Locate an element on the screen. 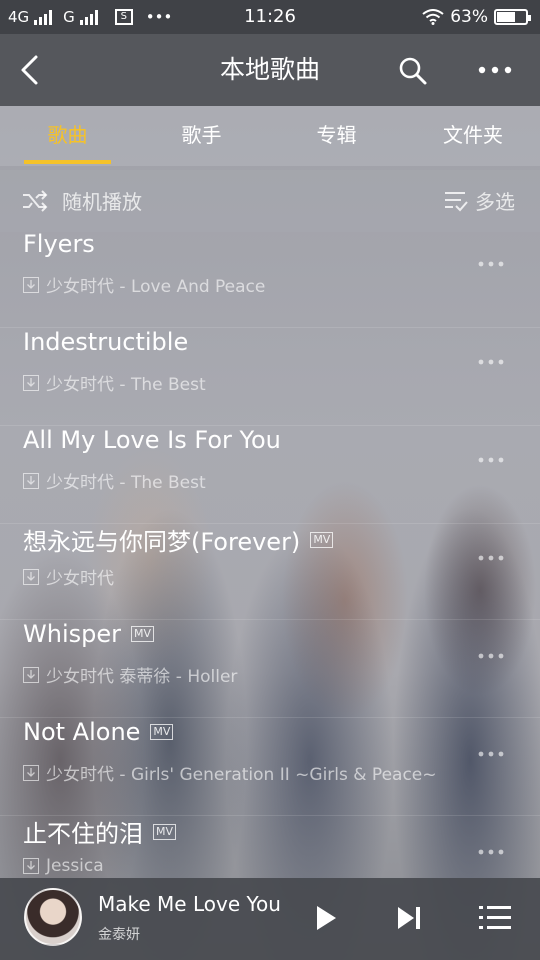  battery-percent: 63% is located at coordinates (469, 17).